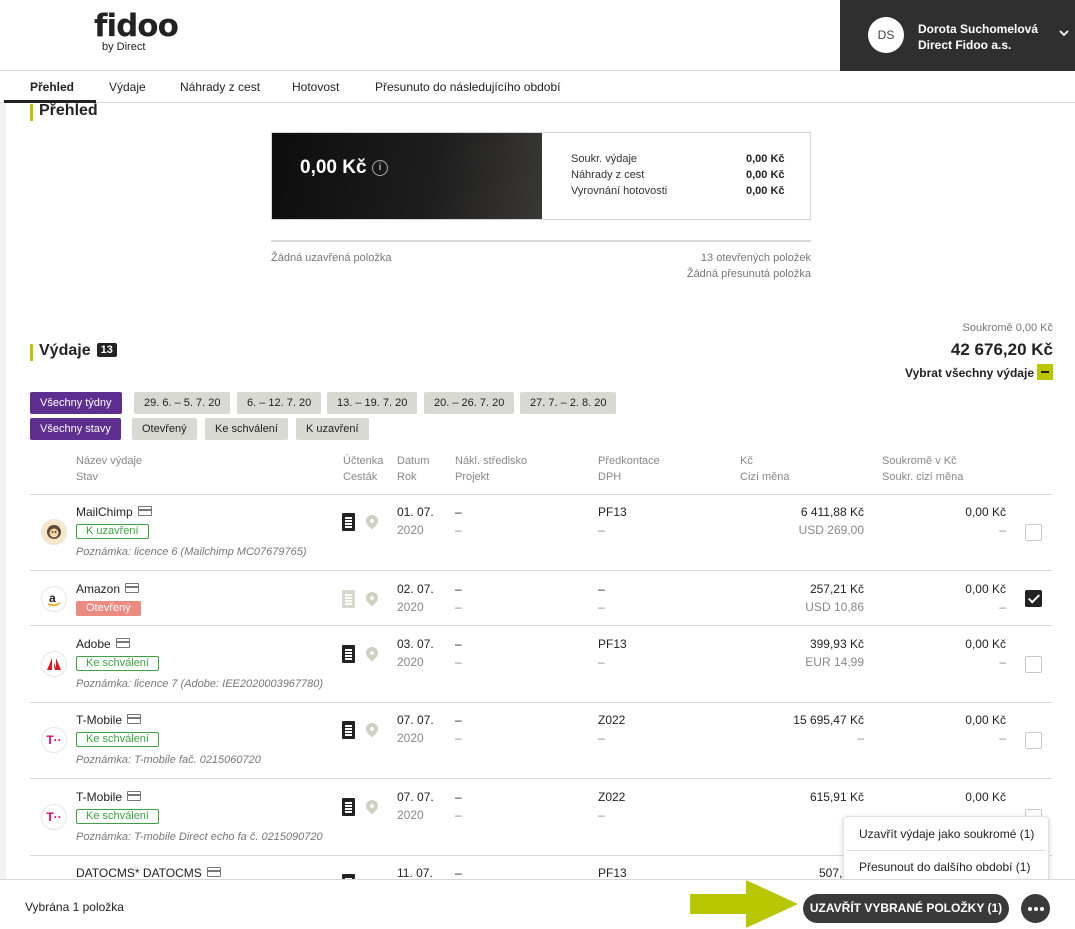 Image resolution: width=1075 pixels, height=929 pixels. Describe the element at coordinates (1064, 33) in the screenshot. I see `chevron-down-icon` at that location.